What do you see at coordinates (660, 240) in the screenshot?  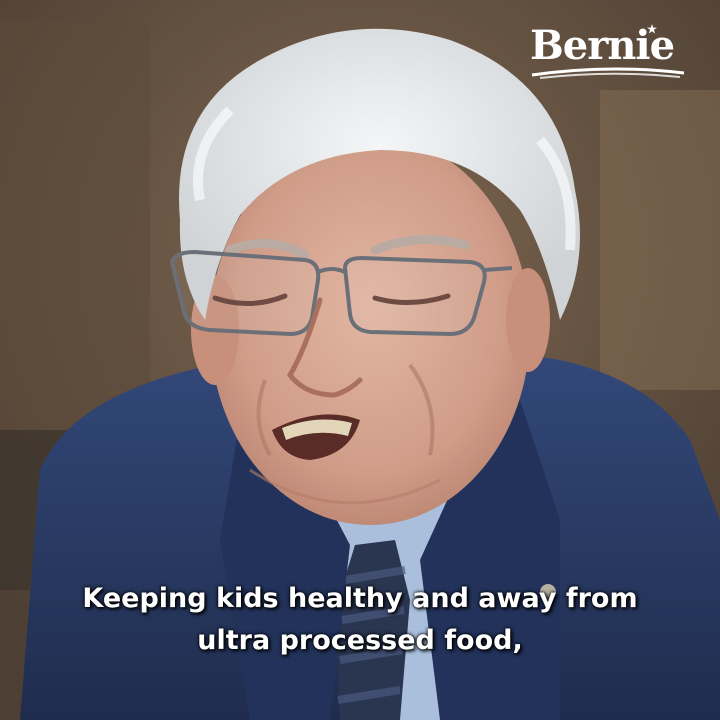 I see `wall-panel-right` at bounding box center [660, 240].